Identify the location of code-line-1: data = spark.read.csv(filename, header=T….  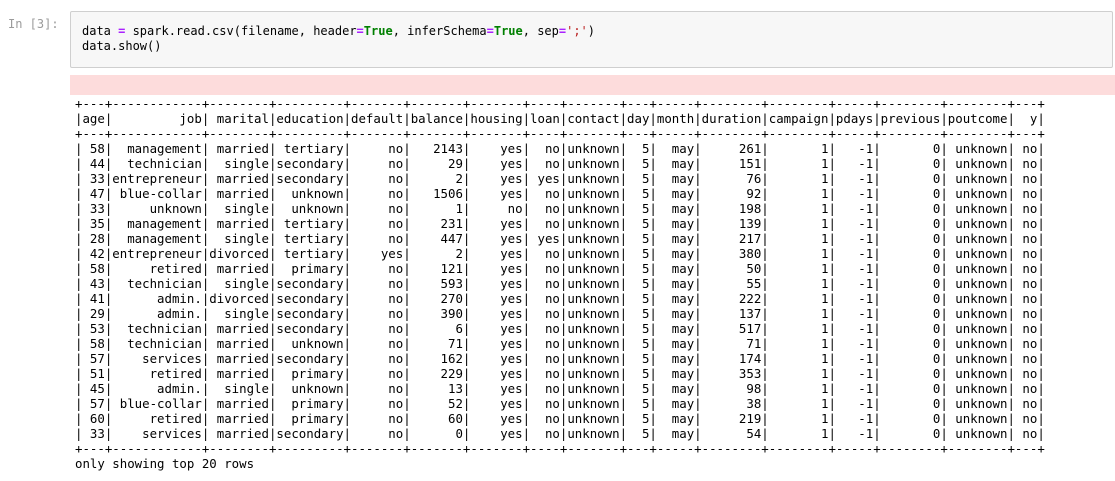
(338, 31).